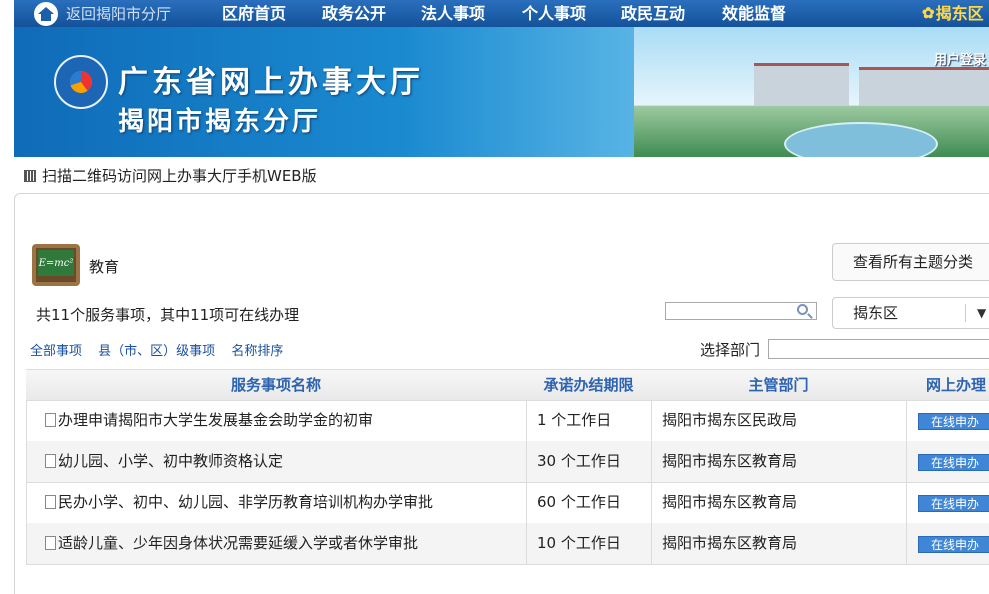 The image size is (989, 594). I want to click on back-link-label: 返回揭阳市分厅, so click(119, 14).